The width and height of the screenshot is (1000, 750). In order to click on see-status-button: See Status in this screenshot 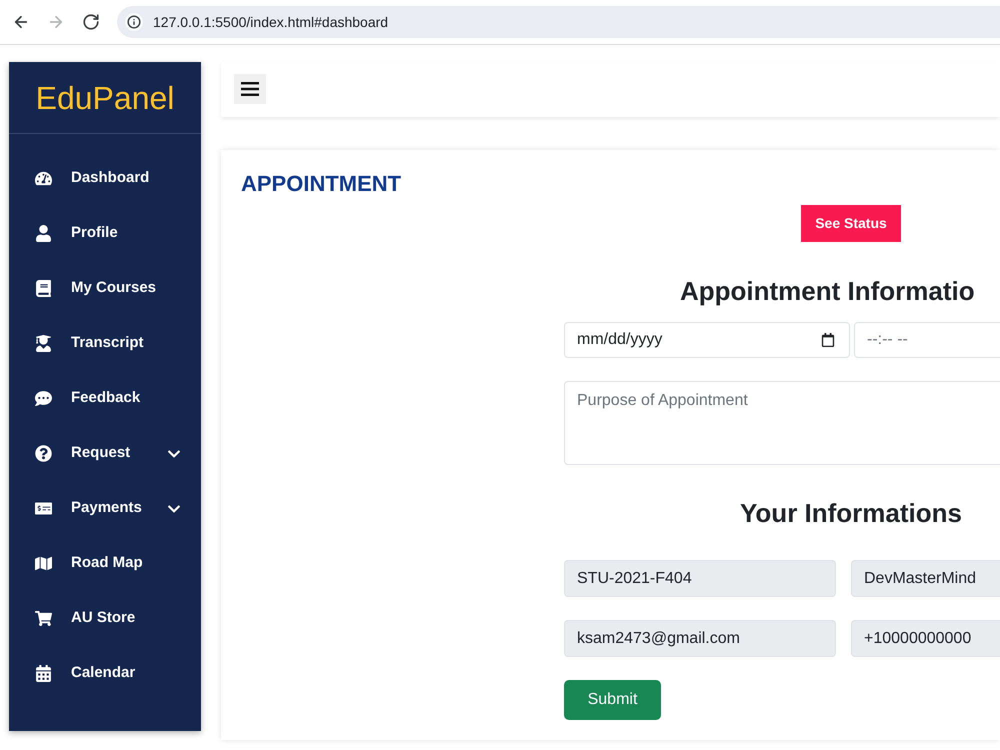, I will do `click(851, 223)`.